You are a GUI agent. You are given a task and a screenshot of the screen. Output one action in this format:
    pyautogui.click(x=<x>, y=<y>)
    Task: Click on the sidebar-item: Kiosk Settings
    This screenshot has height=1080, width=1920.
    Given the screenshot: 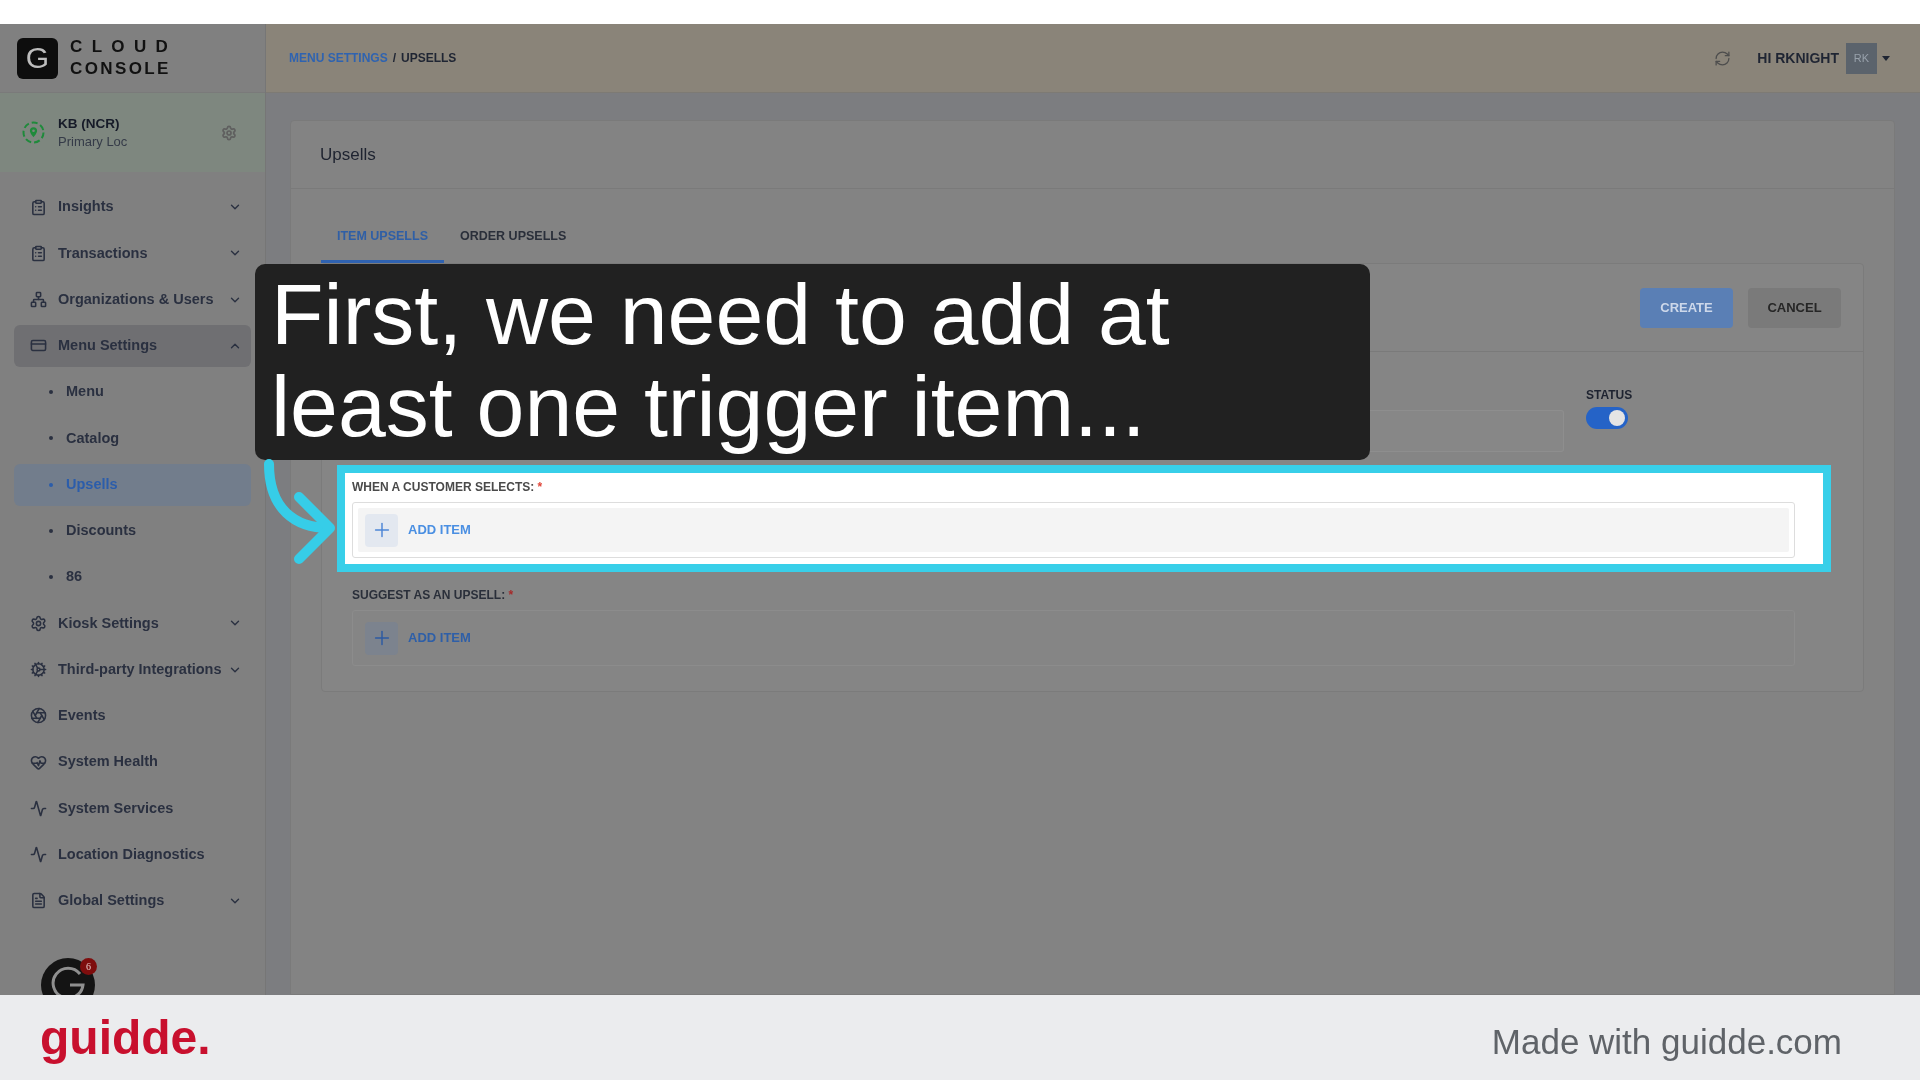 What is the action you would take?
    pyautogui.click(x=132, y=623)
    